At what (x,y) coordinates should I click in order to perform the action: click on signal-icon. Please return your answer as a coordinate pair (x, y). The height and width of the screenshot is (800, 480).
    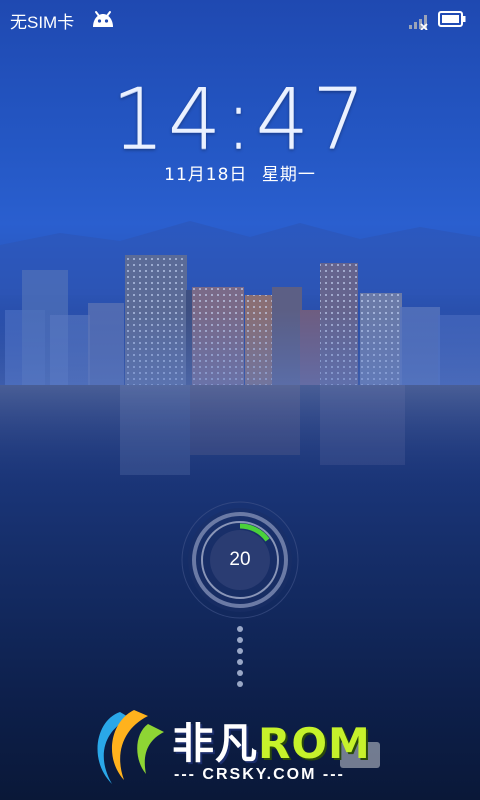
    Looking at the image, I should click on (418, 22).